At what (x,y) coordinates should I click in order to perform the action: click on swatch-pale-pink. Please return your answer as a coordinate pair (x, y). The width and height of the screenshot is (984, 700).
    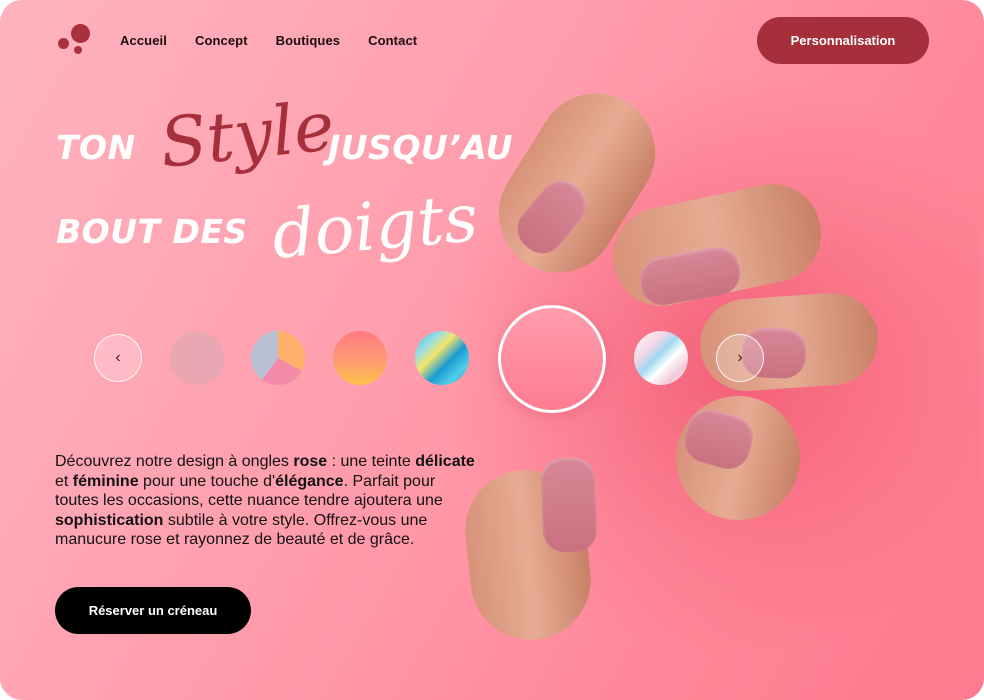
    Looking at the image, I should click on (197, 358).